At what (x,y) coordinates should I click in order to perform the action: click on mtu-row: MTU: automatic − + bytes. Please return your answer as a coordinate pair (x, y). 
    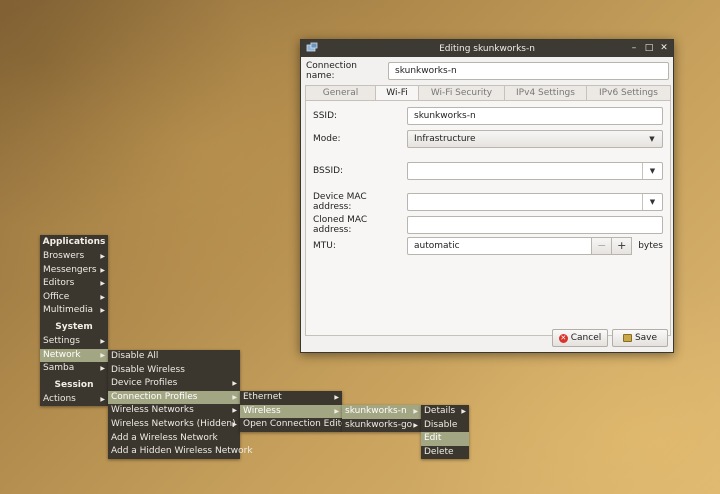
    Looking at the image, I should click on (488, 246).